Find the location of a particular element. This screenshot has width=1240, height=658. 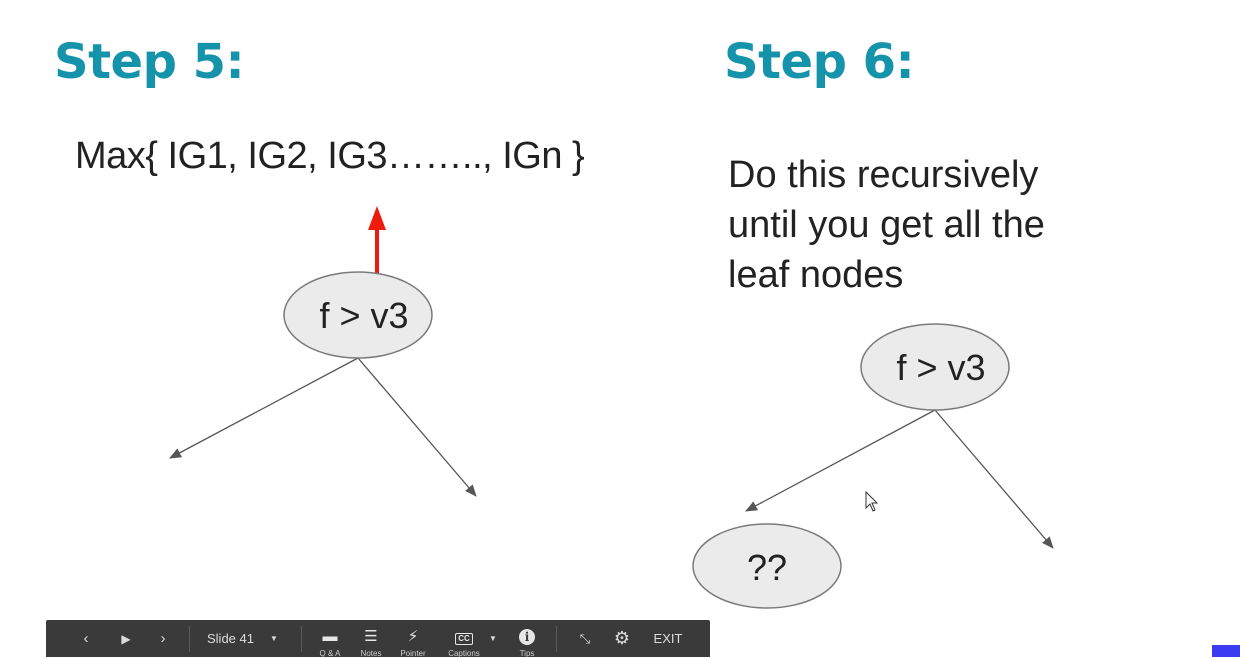

notes-button: ☰ Notes is located at coordinates (371, 643).